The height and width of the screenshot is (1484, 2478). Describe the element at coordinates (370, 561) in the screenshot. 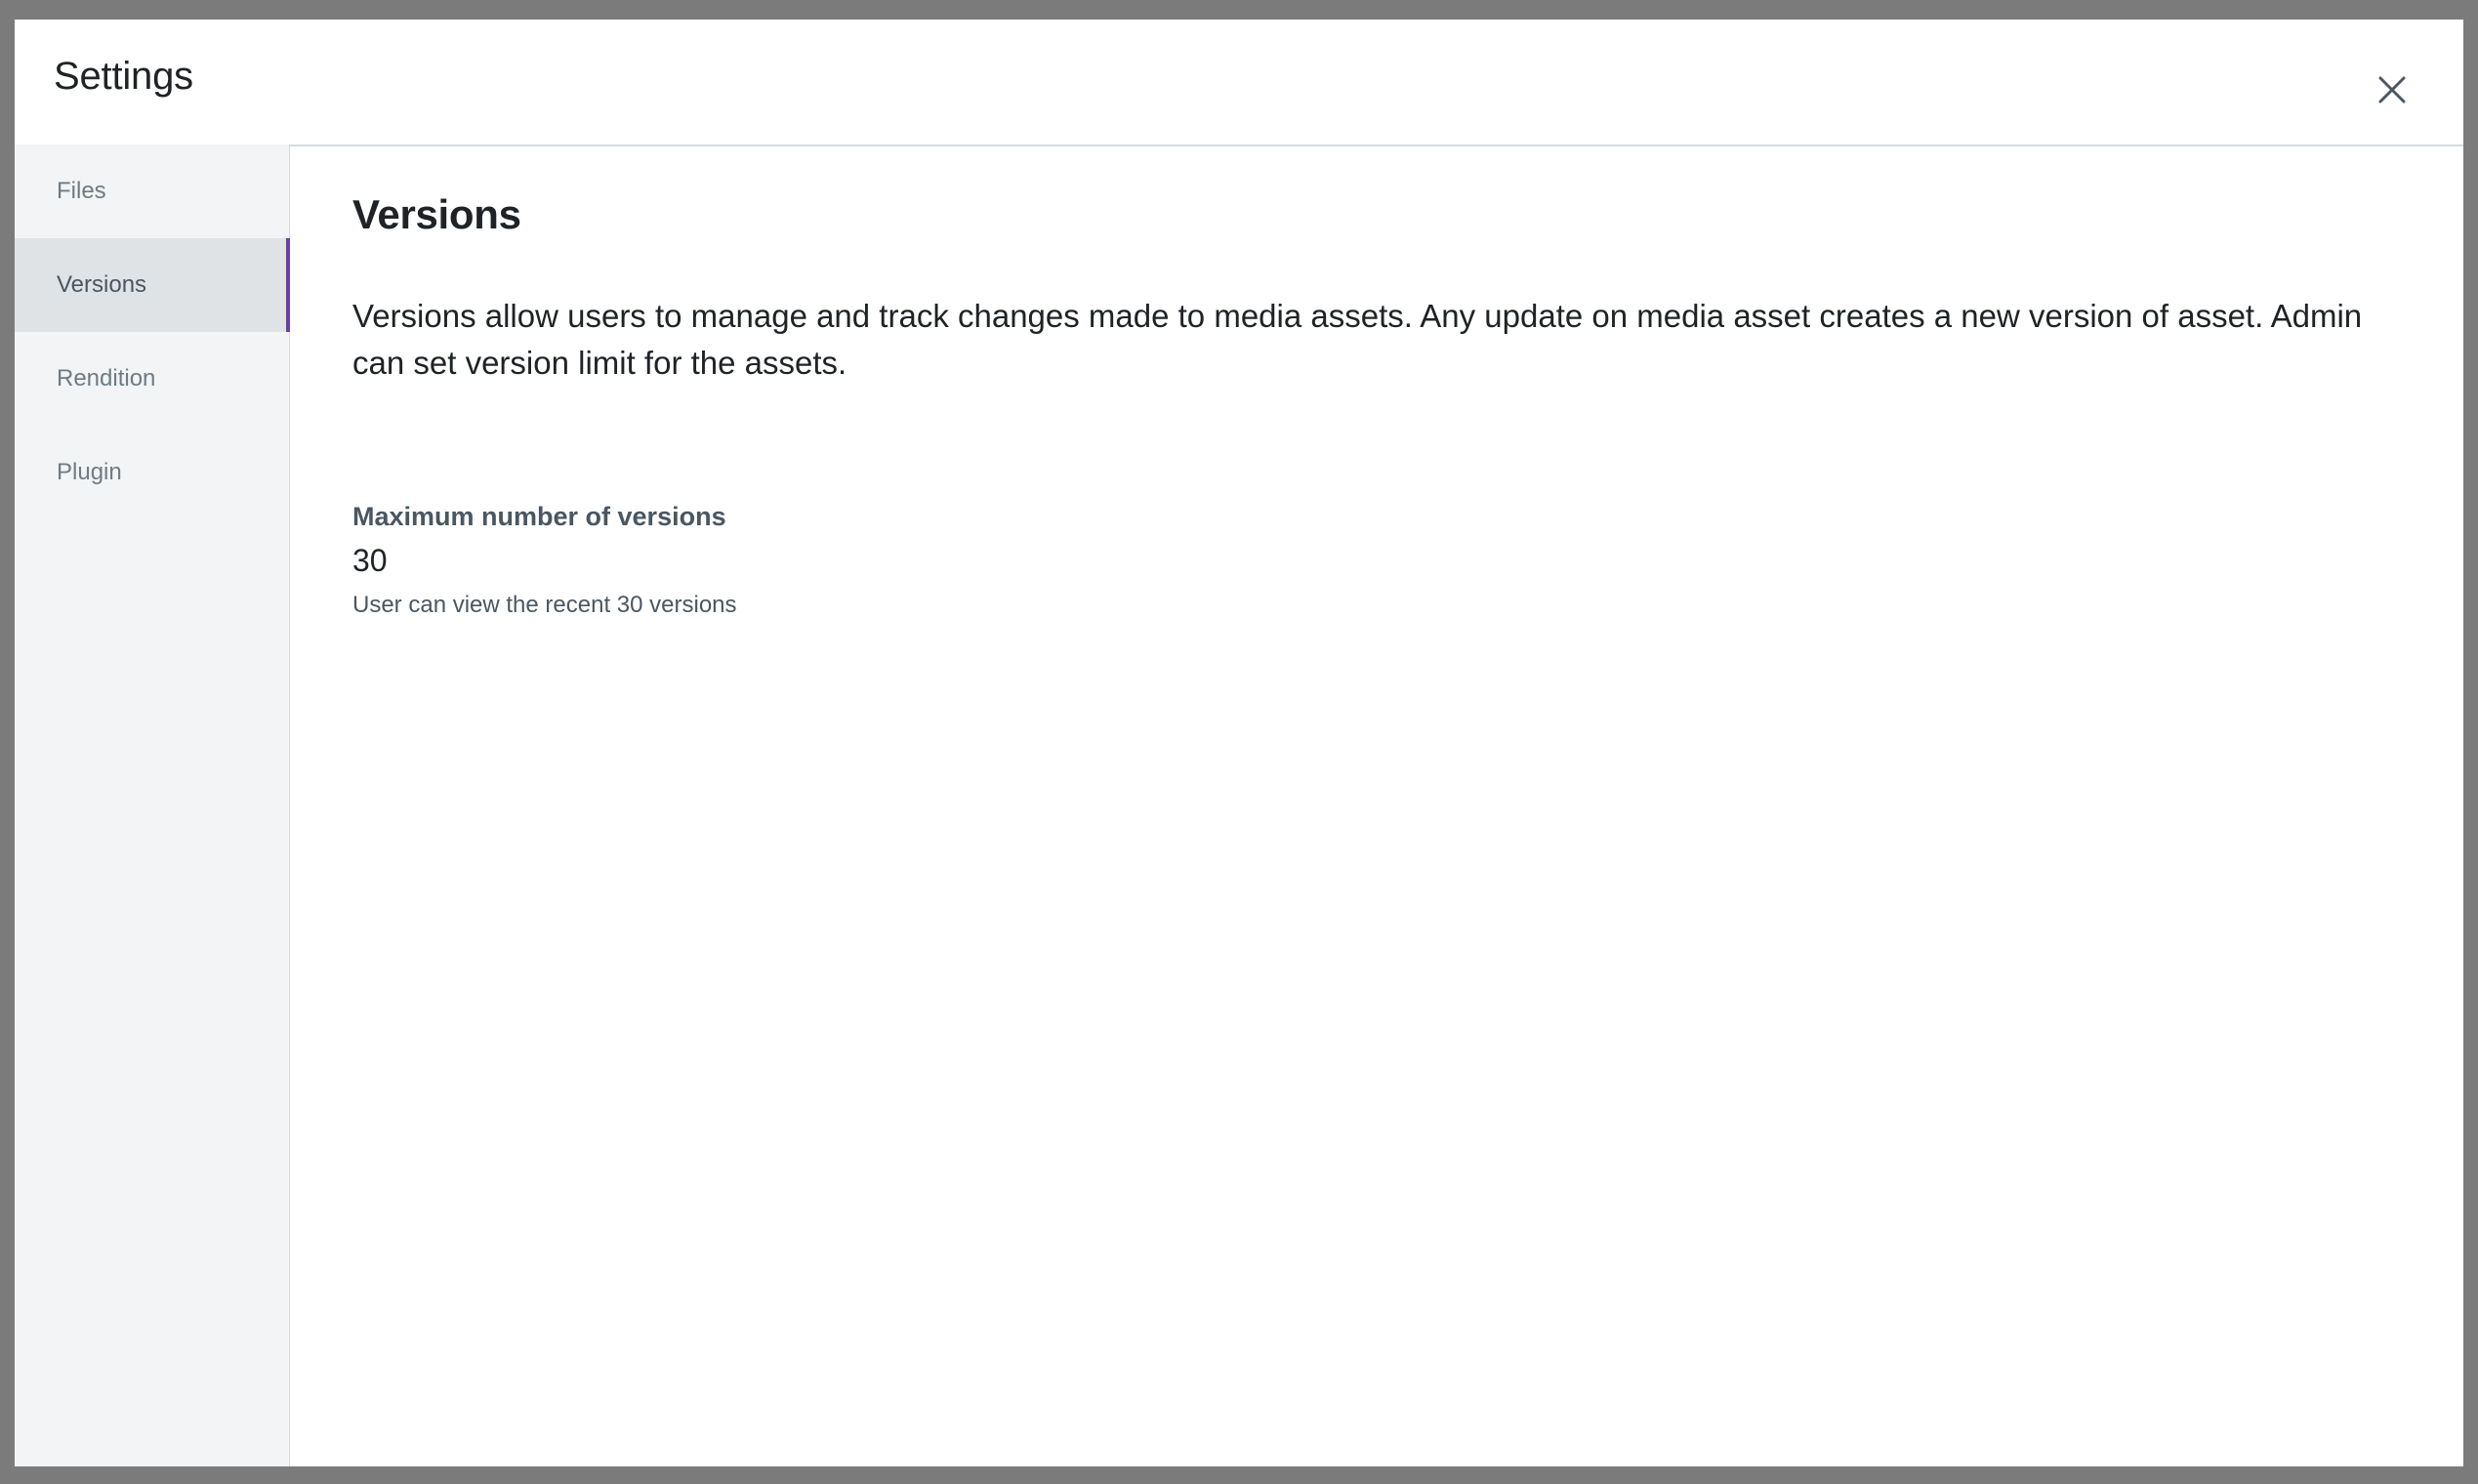

I see `max-versions-value: 30` at that location.